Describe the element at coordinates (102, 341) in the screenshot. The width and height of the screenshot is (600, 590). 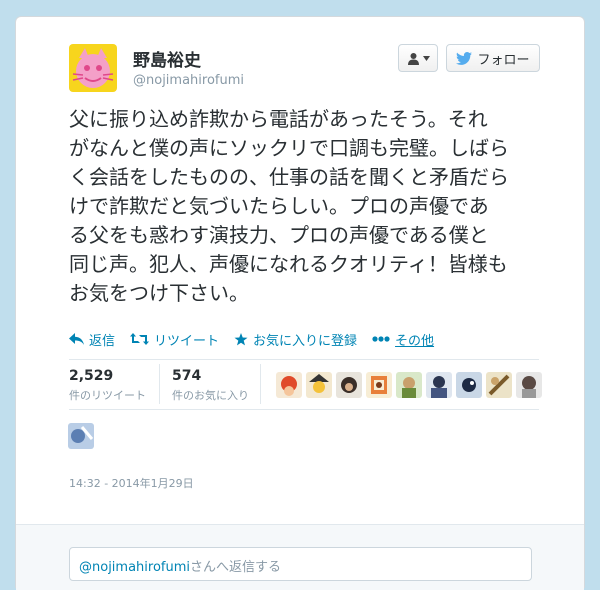
I see `reply-label: 返信` at that location.